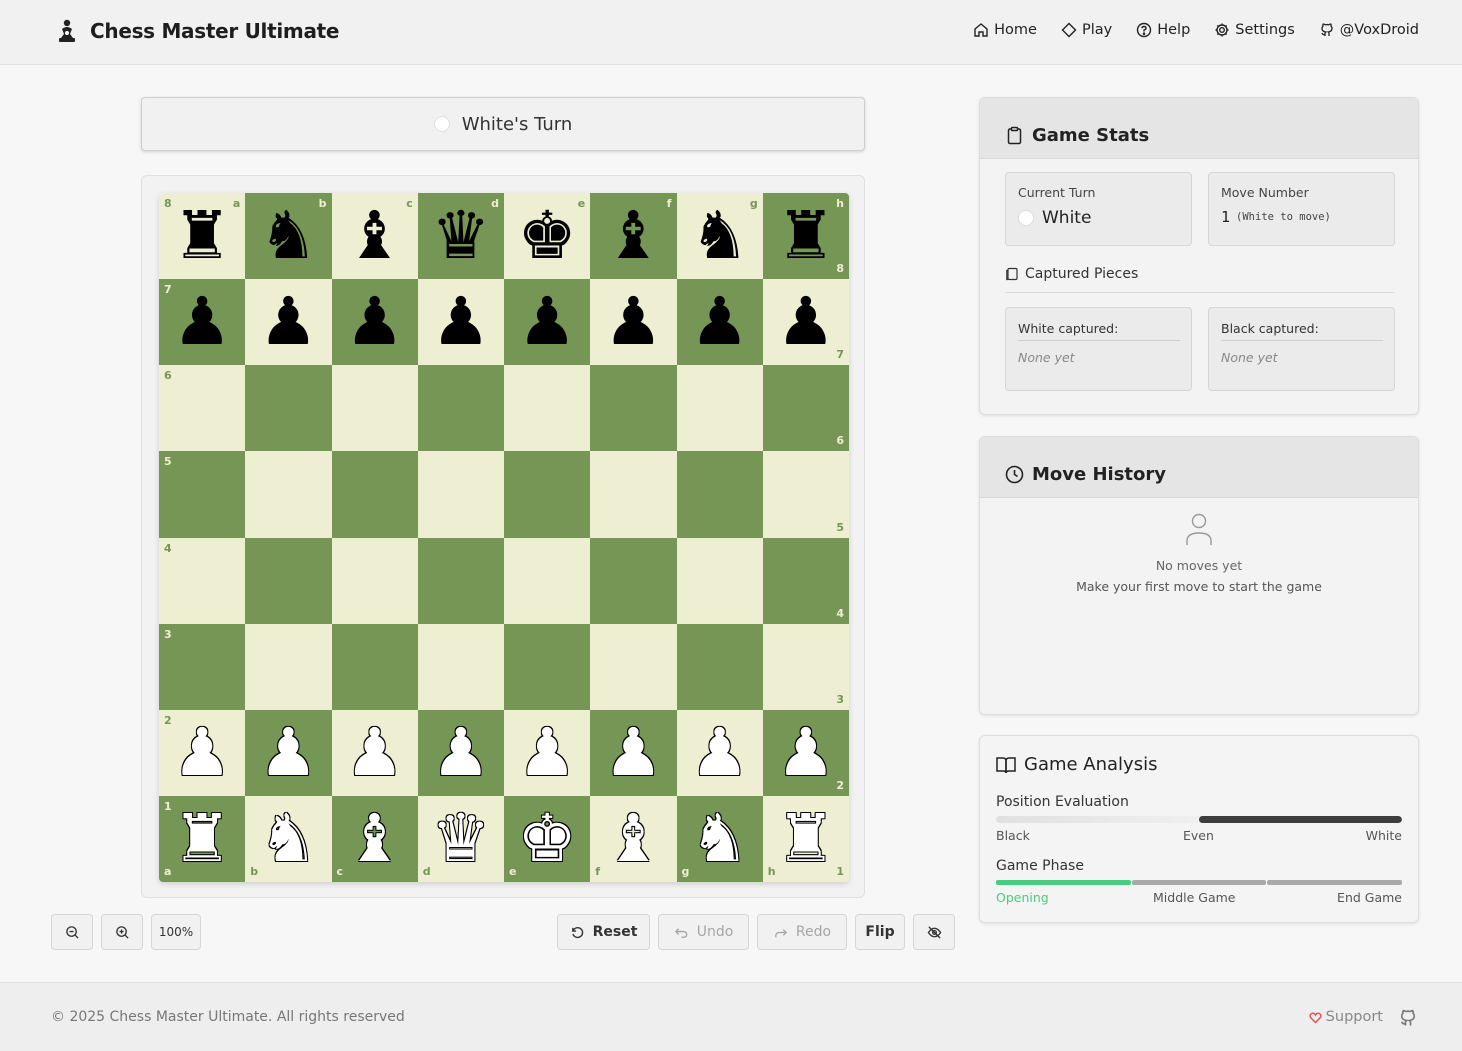 The height and width of the screenshot is (1051, 1462). Describe the element at coordinates (633, 408) in the screenshot. I see `square-f6` at that location.